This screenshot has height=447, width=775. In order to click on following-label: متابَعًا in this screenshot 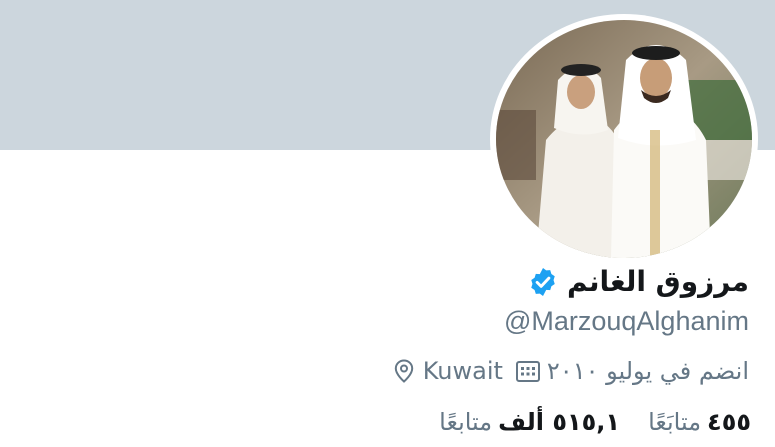, I will do `click(675, 422)`.